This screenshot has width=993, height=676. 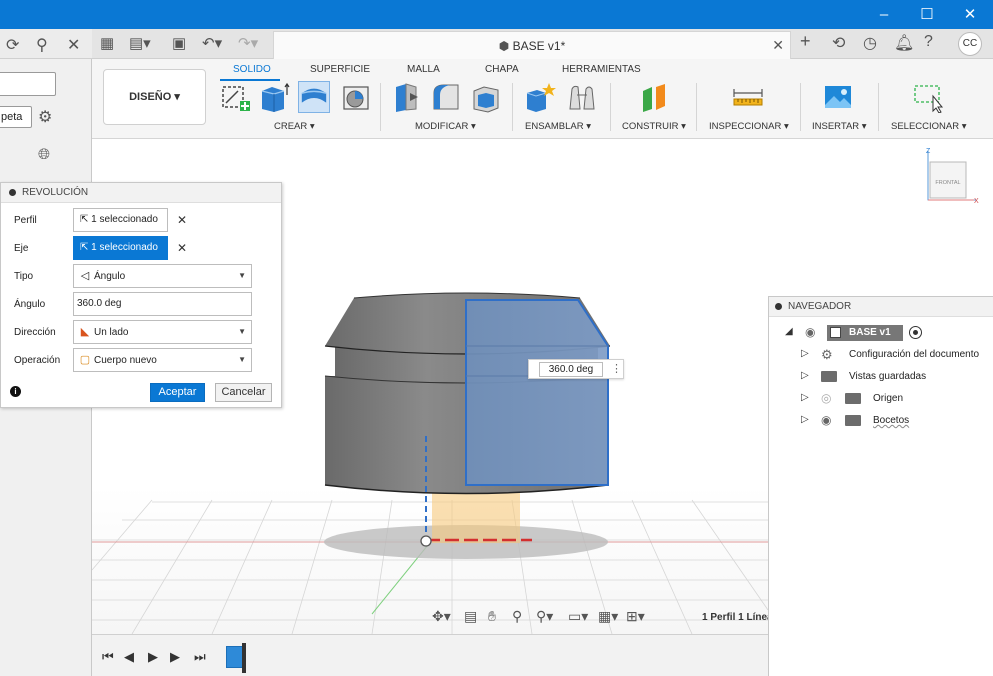 What do you see at coordinates (44, 154) in the screenshot?
I see `globe-icon: 🌐︎` at bounding box center [44, 154].